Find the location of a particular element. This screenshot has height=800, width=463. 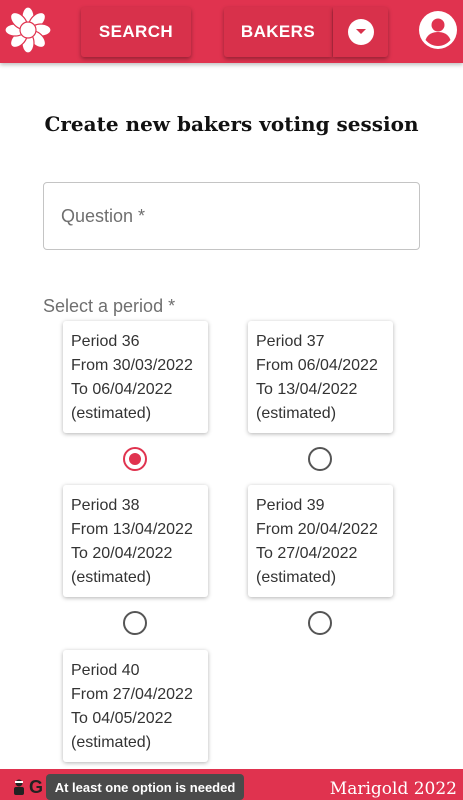

period-to: To 06/04/2022 is located at coordinates (122, 389).